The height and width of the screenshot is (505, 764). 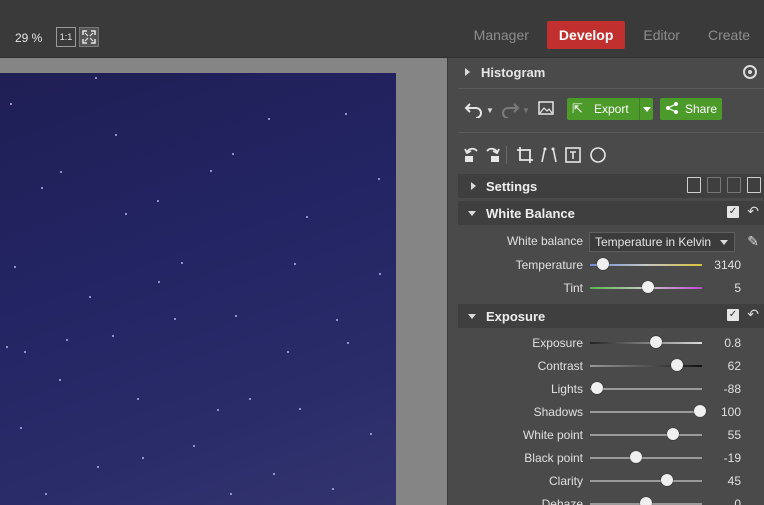 What do you see at coordinates (734, 366) in the screenshot?
I see `slider-value: 62` at bounding box center [734, 366].